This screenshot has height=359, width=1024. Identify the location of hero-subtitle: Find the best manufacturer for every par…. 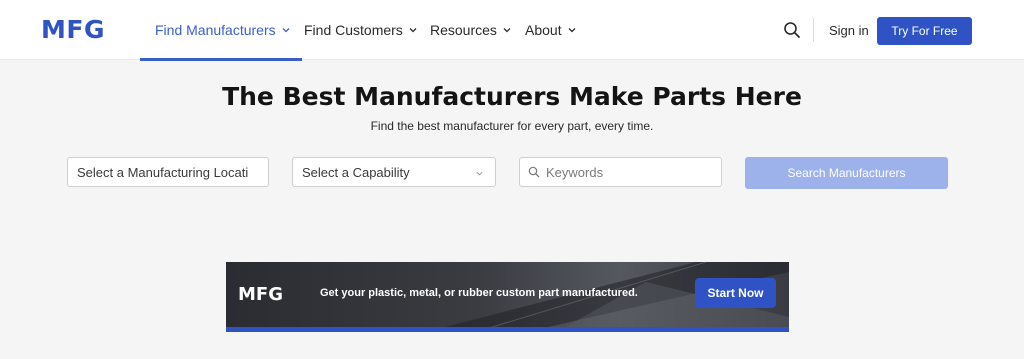
(512, 126).